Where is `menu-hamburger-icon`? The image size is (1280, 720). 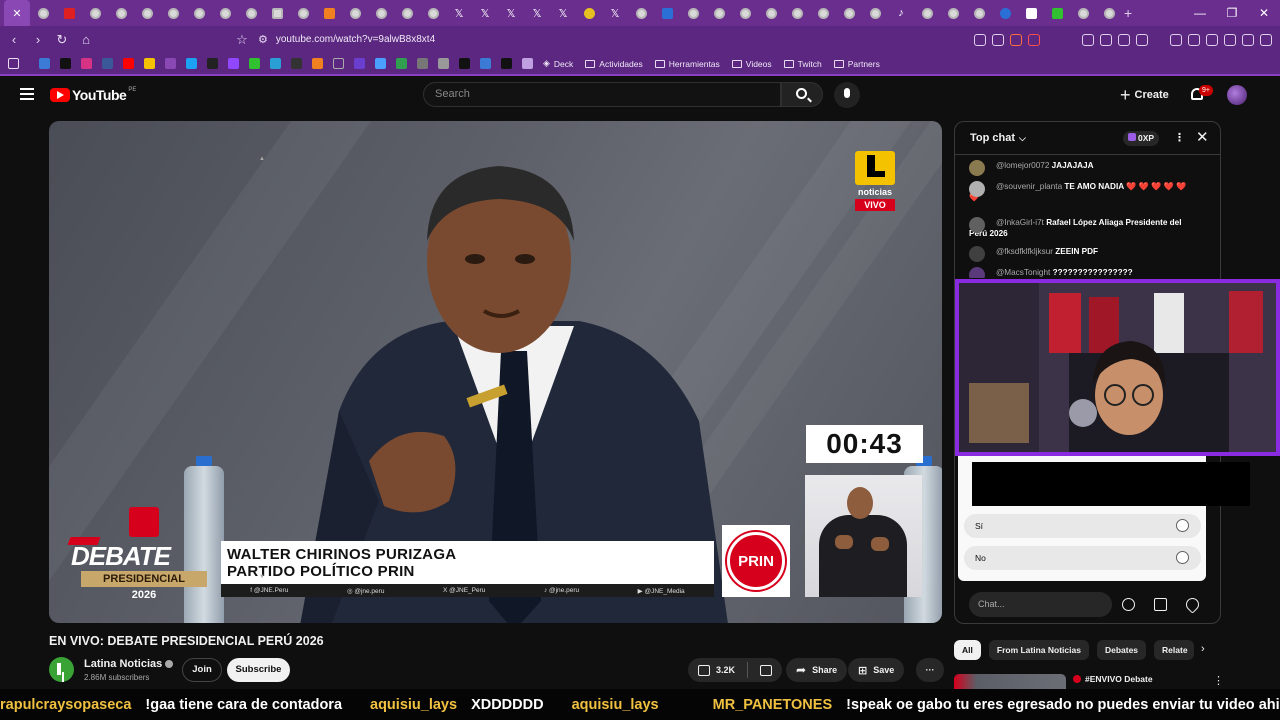
menu-hamburger-icon is located at coordinates (27, 94).